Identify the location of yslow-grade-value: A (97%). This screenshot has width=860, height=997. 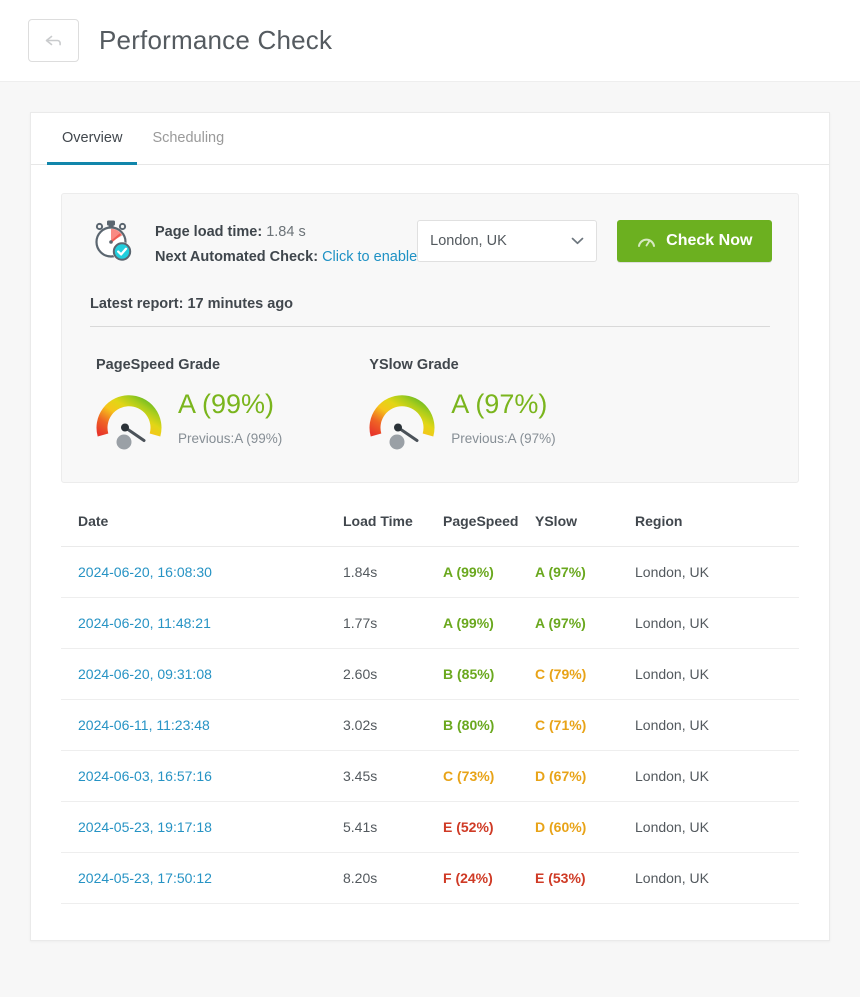
(499, 404).